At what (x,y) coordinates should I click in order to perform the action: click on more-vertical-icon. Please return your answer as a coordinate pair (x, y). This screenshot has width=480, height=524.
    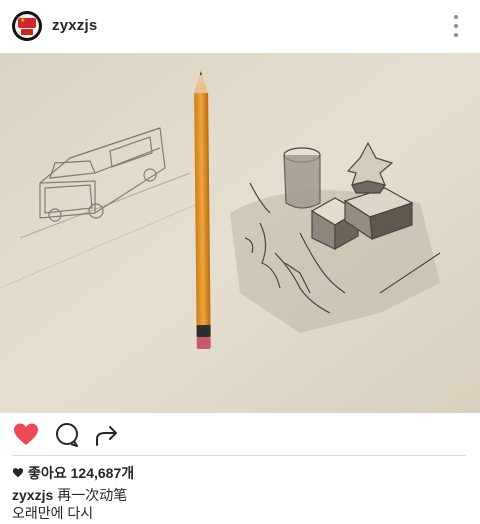
    Looking at the image, I should click on (456, 26).